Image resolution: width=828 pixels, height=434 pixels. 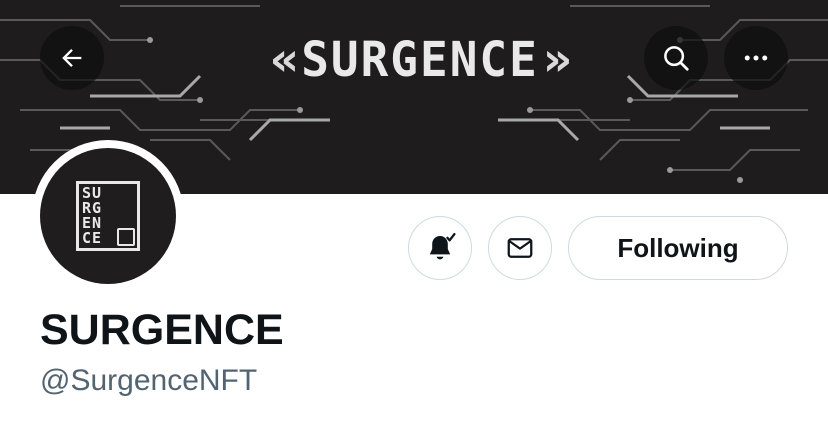 I want to click on more-horizontal-icon, so click(x=756, y=58).